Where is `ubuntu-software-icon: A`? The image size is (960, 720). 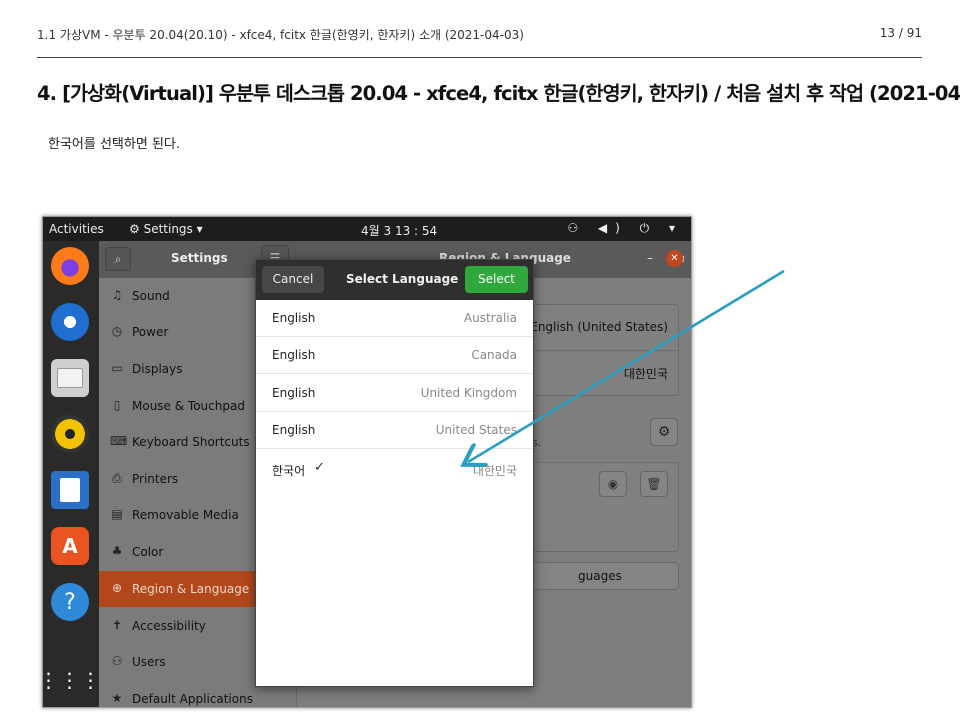 ubuntu-software-icon: A is located at coordinates (70, 546).